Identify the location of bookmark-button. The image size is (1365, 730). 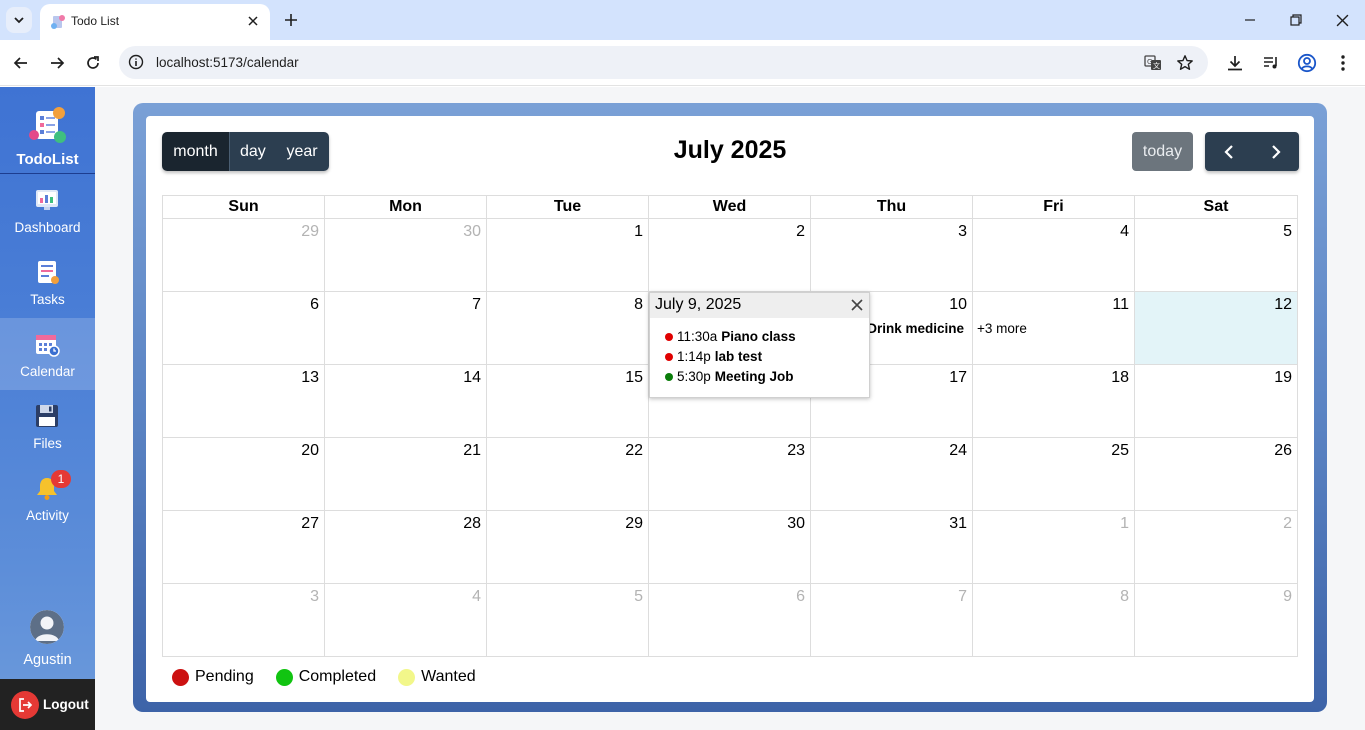
(1185, 63).